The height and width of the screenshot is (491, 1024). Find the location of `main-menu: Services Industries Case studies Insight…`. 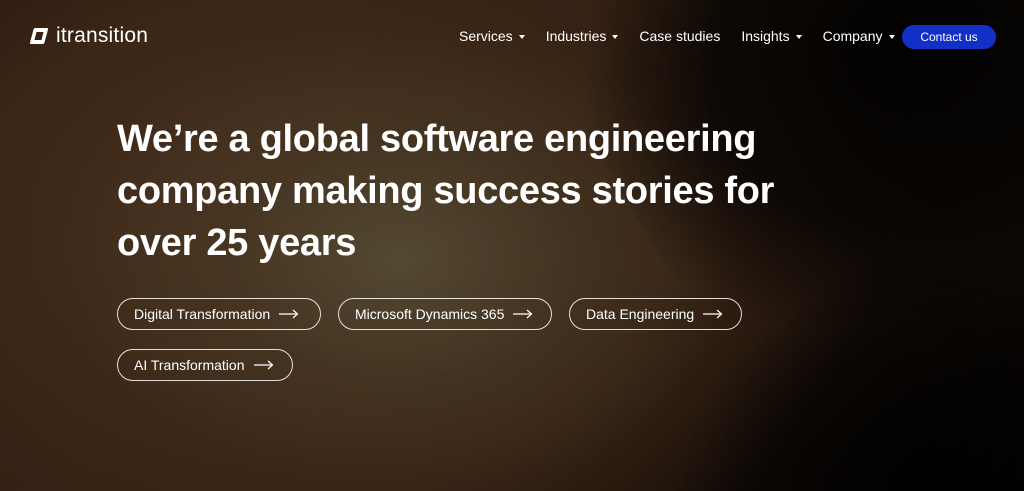

main-menu: Services Industries Case studies Insight… is located at coordinates (687, 36).